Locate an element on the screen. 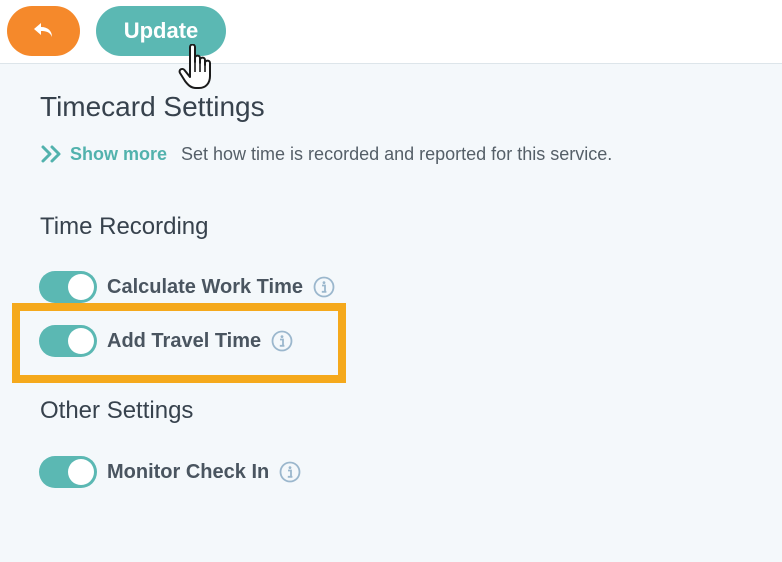 Image resolution: width=782 pixels, height=562 pixels. page-title: Timecard Settings is located at coordinates (152, 106).